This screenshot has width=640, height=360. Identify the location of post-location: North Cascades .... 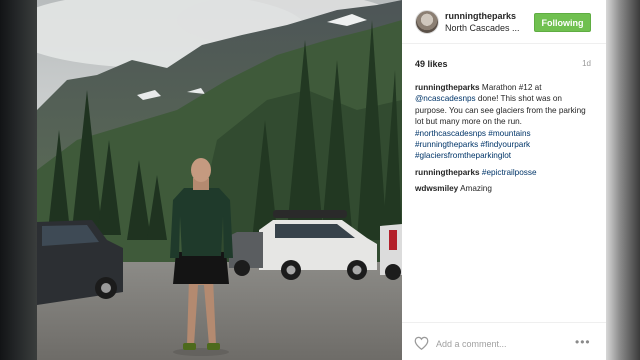
(482, 28).